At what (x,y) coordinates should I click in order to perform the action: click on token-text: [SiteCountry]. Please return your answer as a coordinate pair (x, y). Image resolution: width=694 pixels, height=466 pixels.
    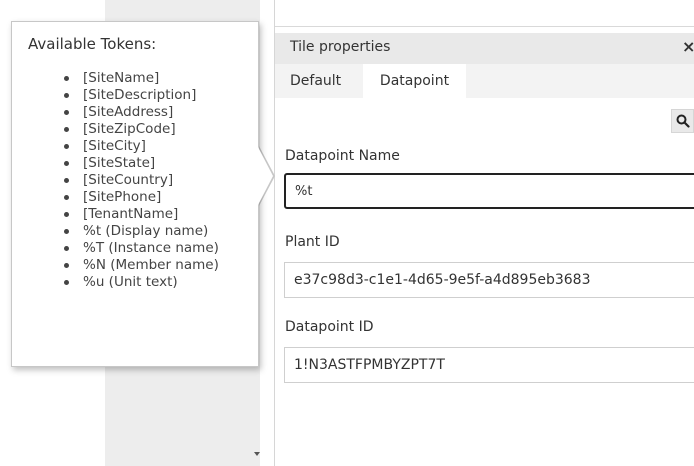
    Looking at the image, I should click on (128, 180).